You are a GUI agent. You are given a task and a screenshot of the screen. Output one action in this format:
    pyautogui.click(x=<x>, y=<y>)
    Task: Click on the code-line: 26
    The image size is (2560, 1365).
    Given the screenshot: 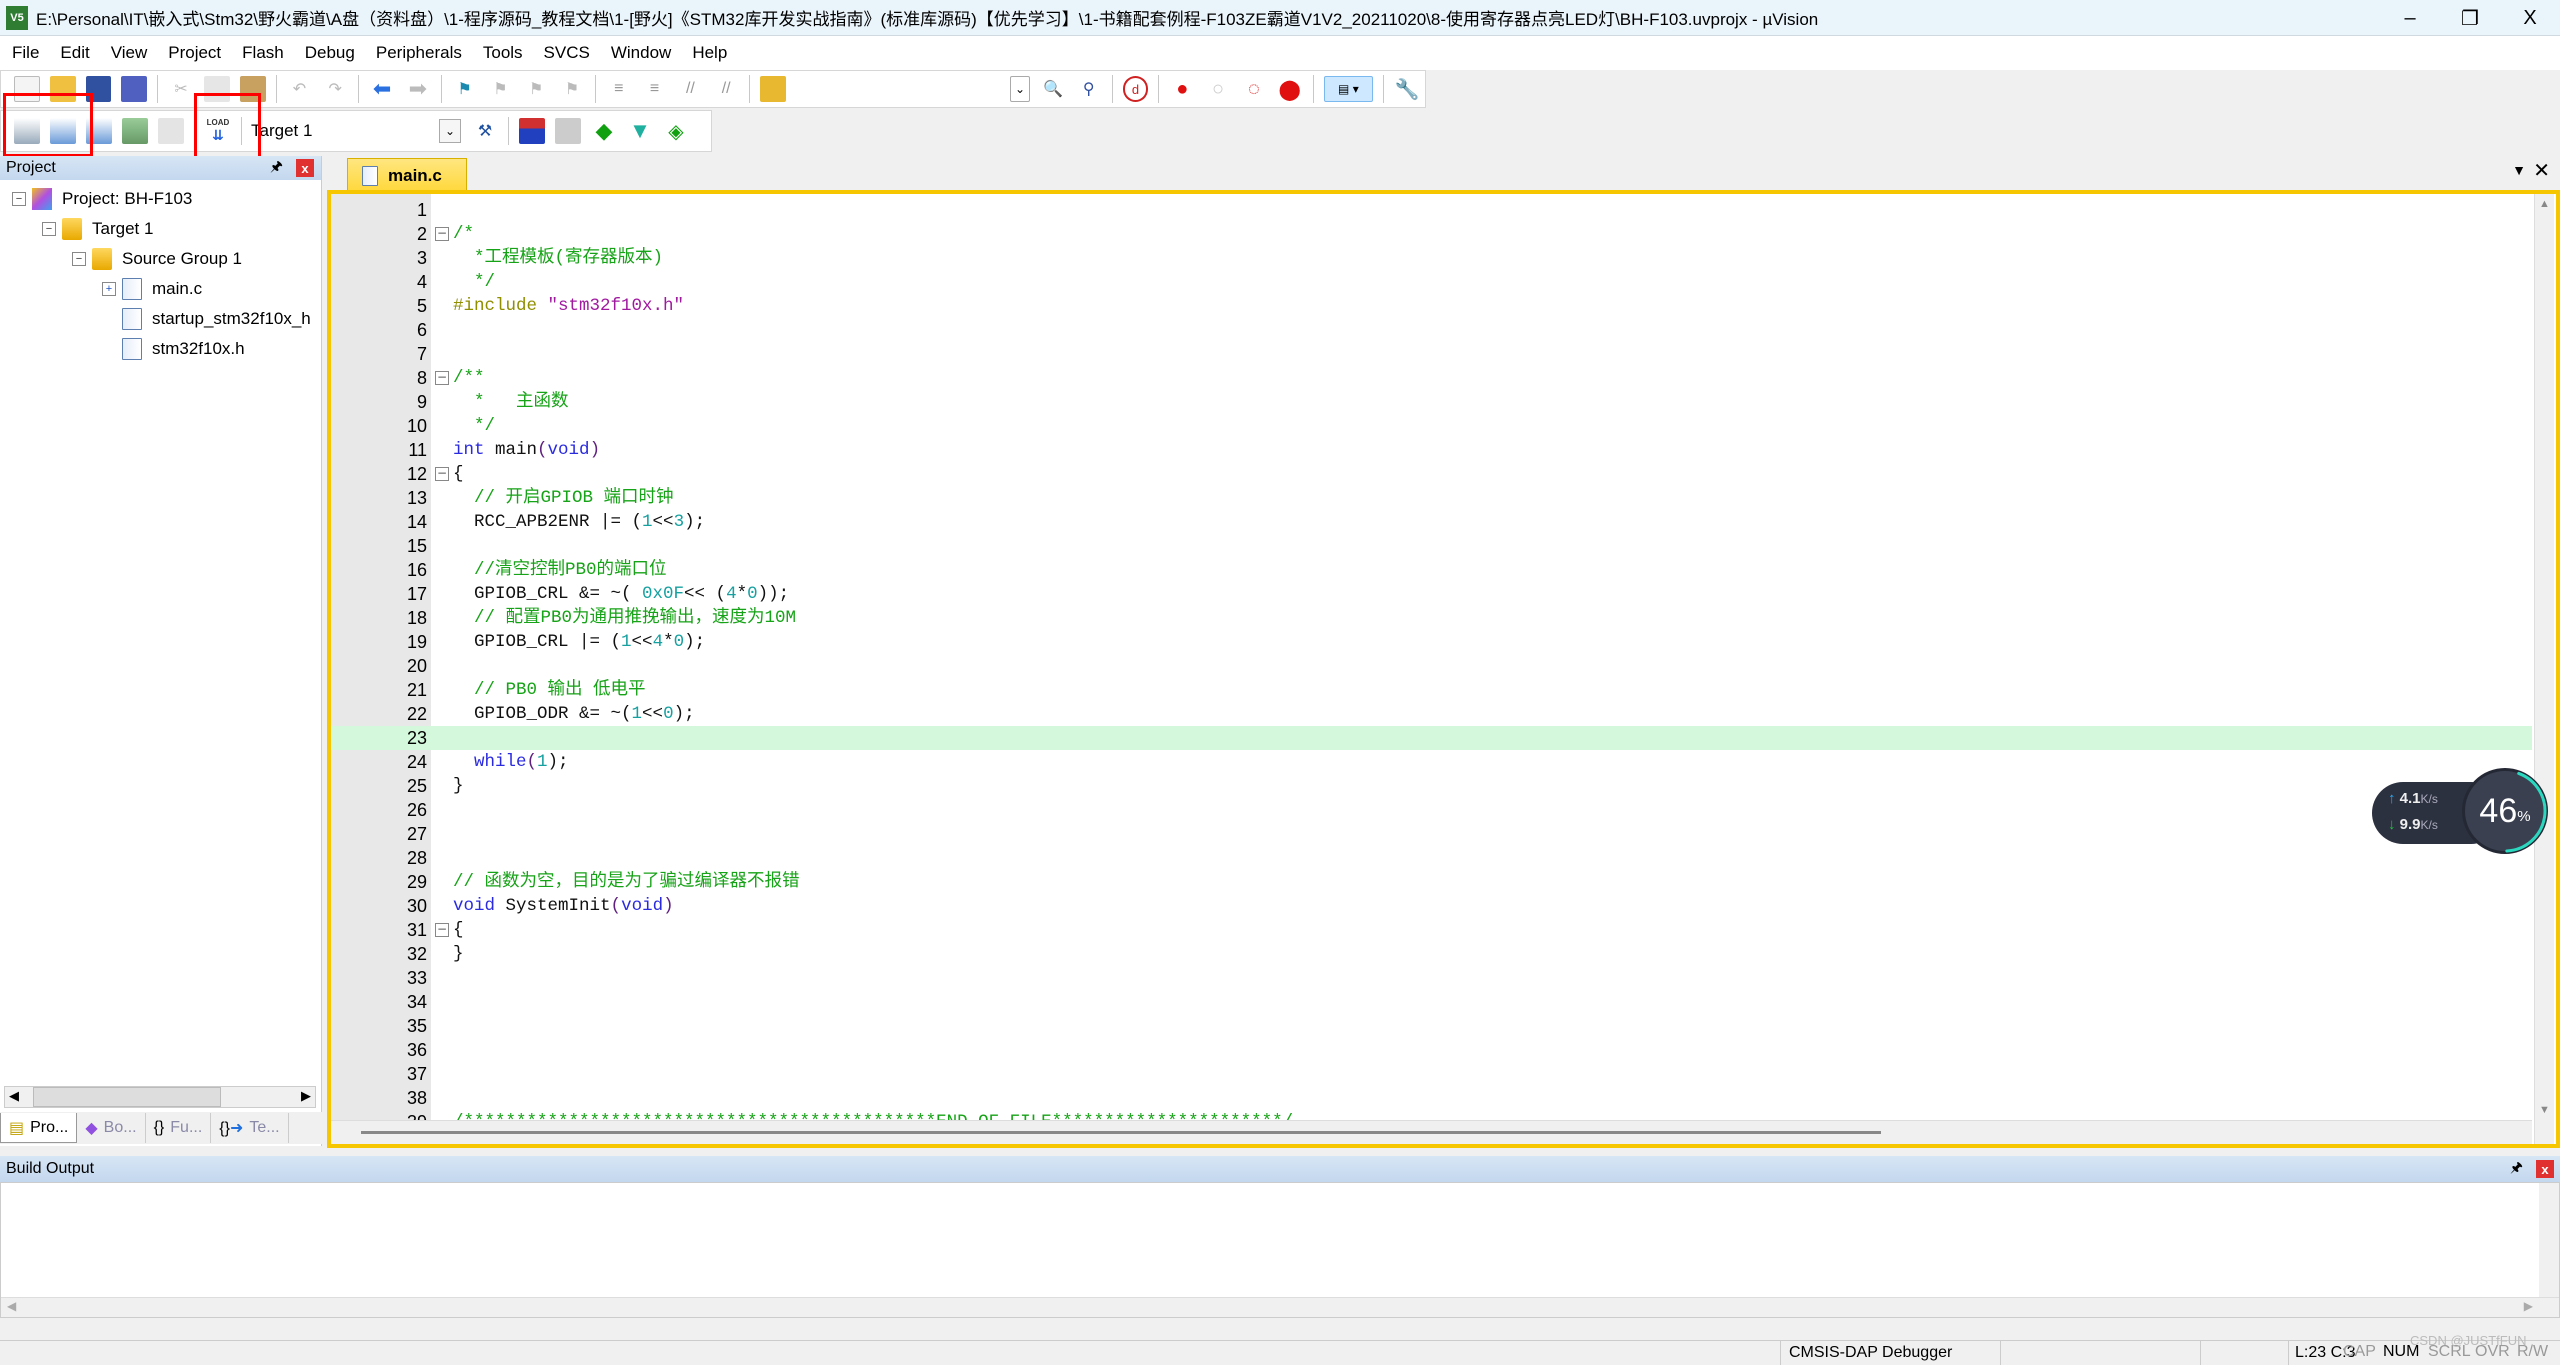 What is the action you would take?
    pyautogui.click(x=1431, y=810)
    